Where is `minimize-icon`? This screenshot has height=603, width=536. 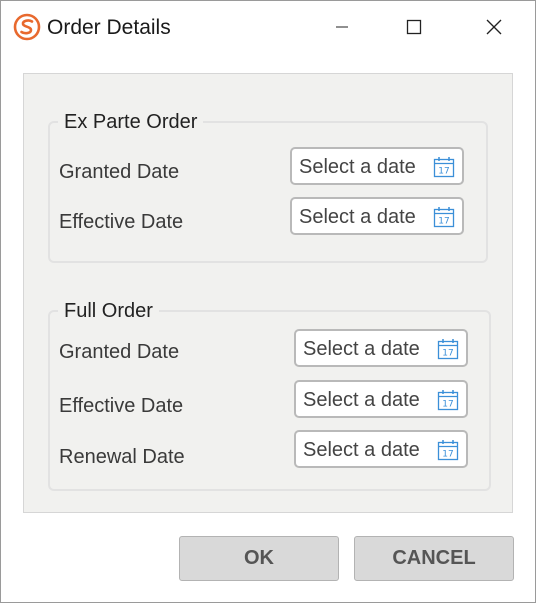 minimize-icon is located at coordinates (342, 27).